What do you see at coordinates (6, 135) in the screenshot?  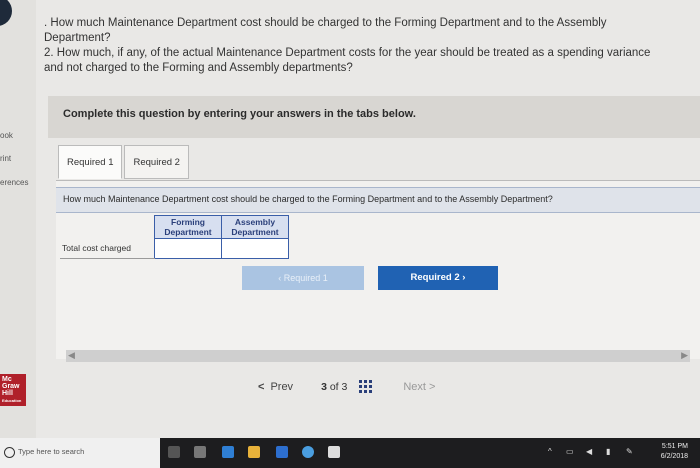 I see `rail-item-ebook: ook` at bounding box center [6, 135].